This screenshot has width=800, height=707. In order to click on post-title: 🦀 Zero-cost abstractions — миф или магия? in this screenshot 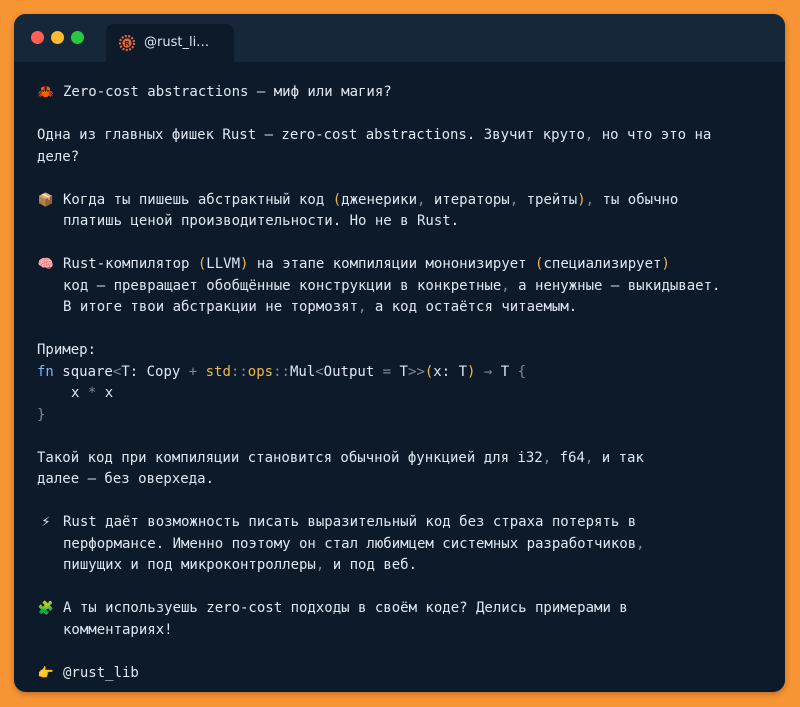, I will do `click(402, 93)`.